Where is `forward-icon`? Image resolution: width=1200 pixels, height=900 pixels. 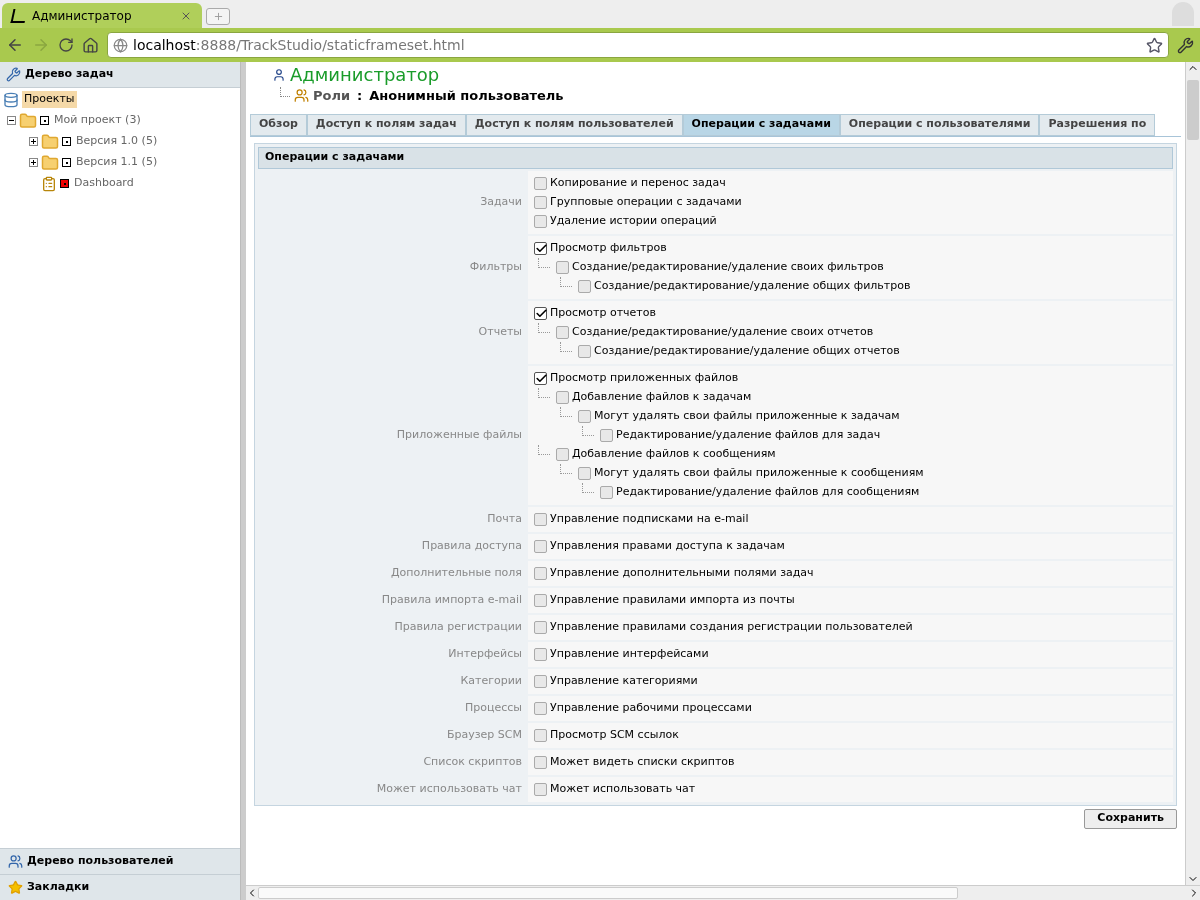 forward-icon is located at coordinates (41, 45).